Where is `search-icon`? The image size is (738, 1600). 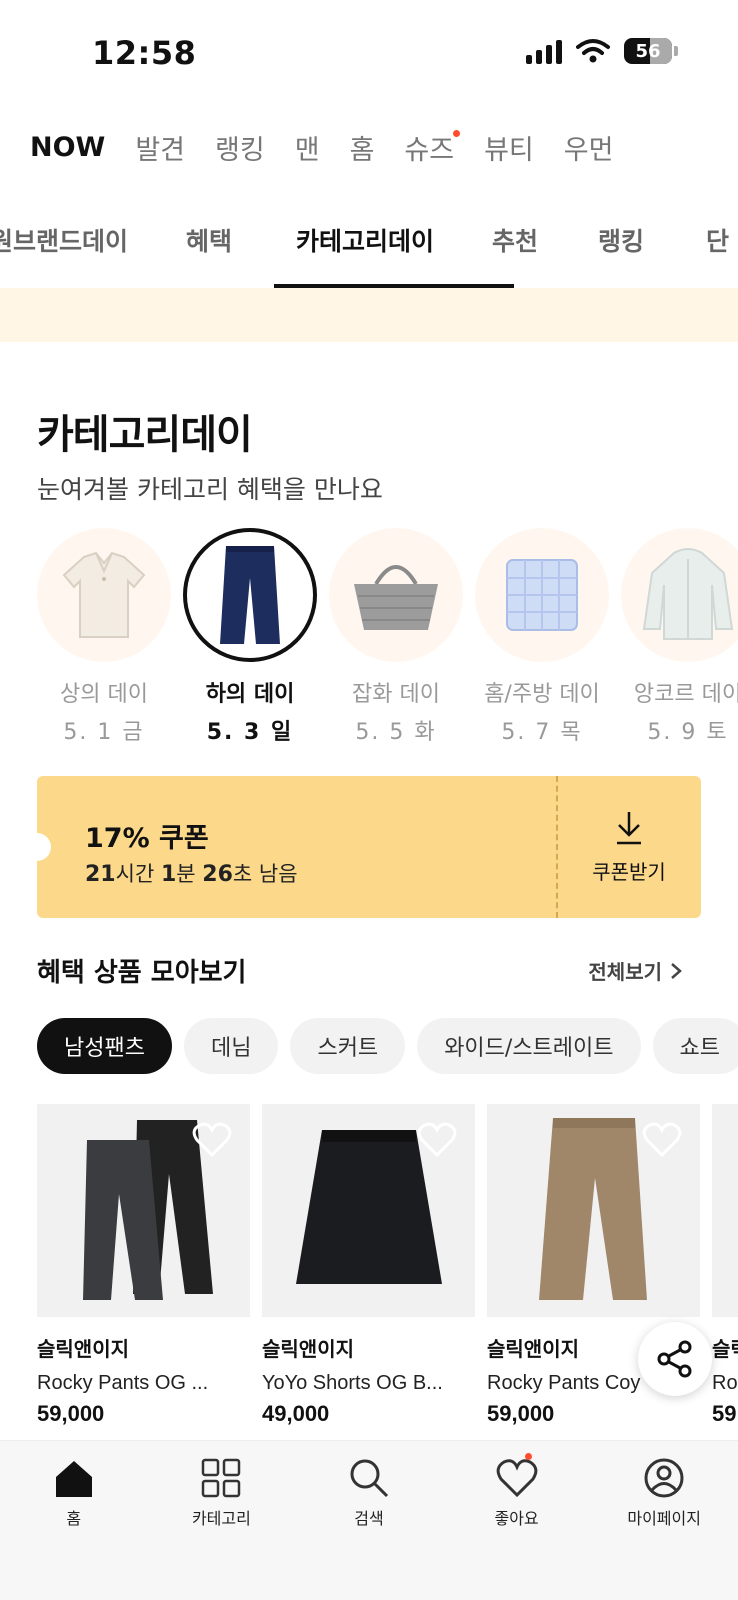 search-icon is located at coordinates (369, 1478).